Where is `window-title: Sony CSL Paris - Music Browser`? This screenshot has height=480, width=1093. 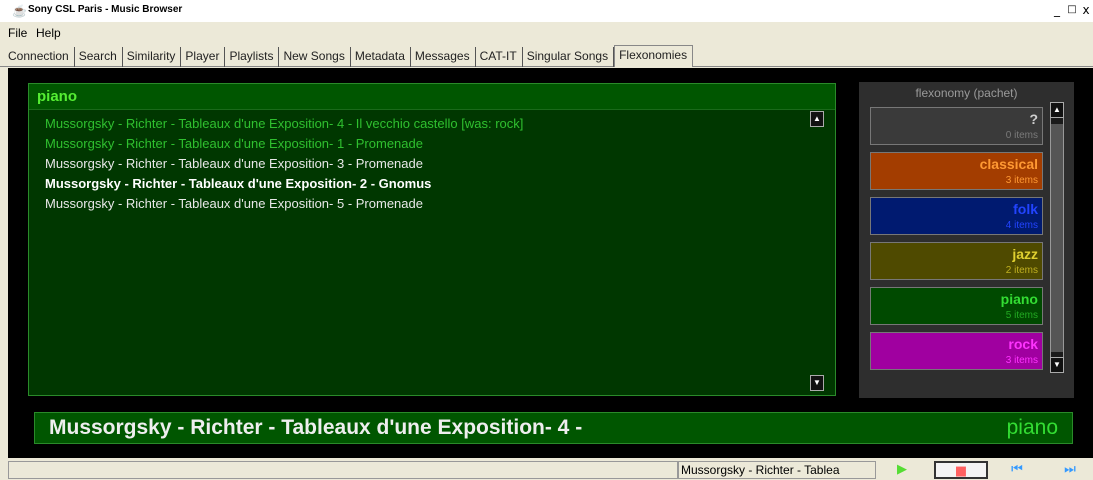
window-title: Sony CSL Paris - Music Browser is located at coordinates (105, 9).